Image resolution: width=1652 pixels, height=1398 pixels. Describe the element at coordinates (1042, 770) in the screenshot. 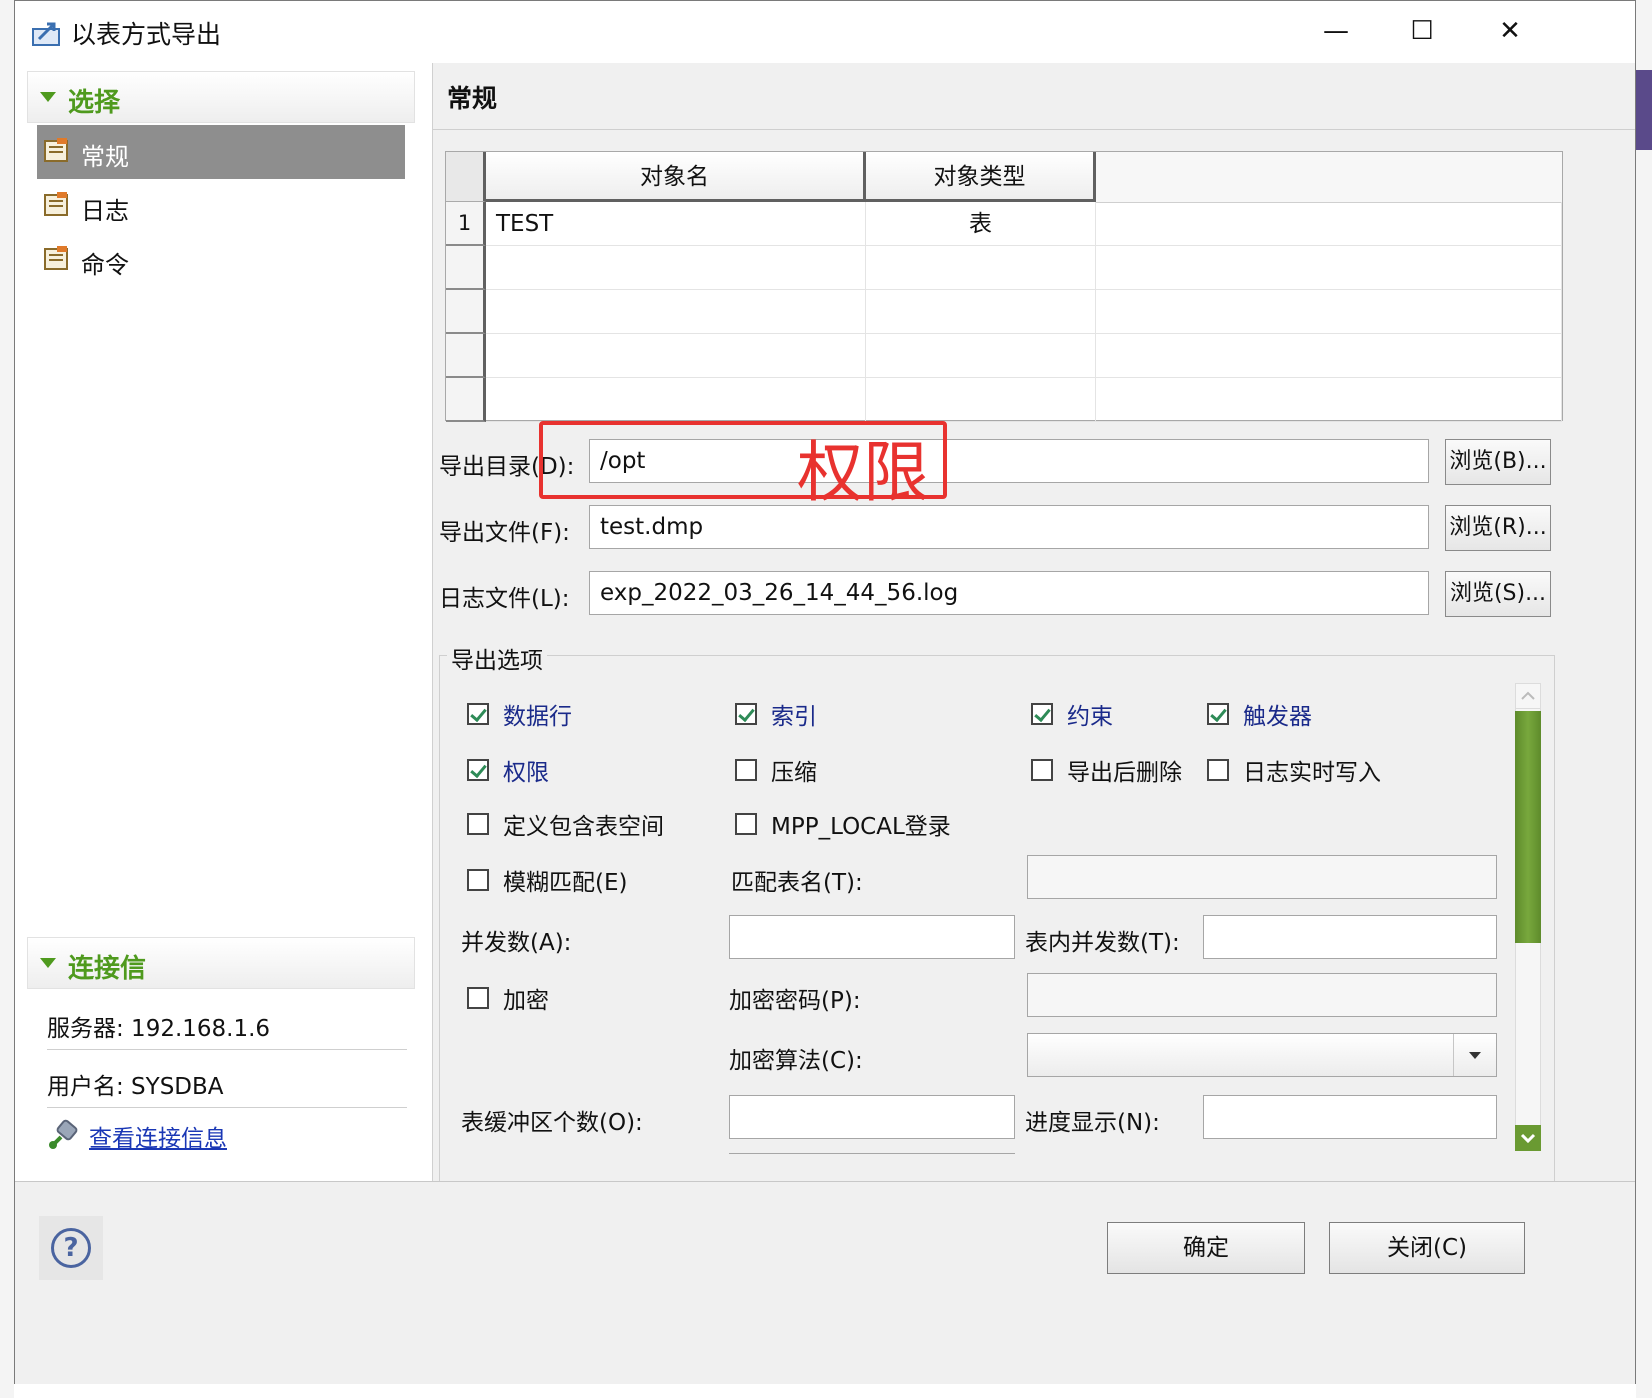

I see `checkbox-delete-after` at that location.